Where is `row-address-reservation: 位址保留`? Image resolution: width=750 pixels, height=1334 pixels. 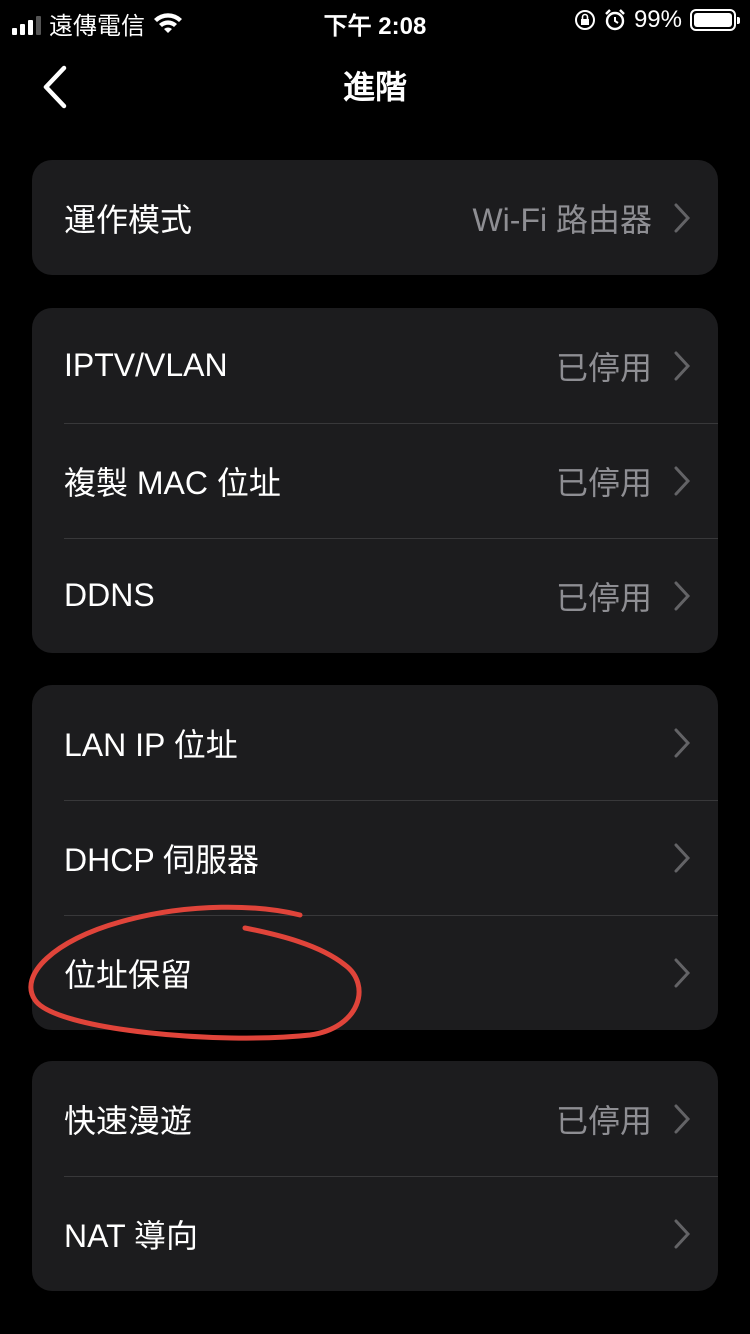
row-address-reservation: 位址保留 is located at coordinates (375, 972).